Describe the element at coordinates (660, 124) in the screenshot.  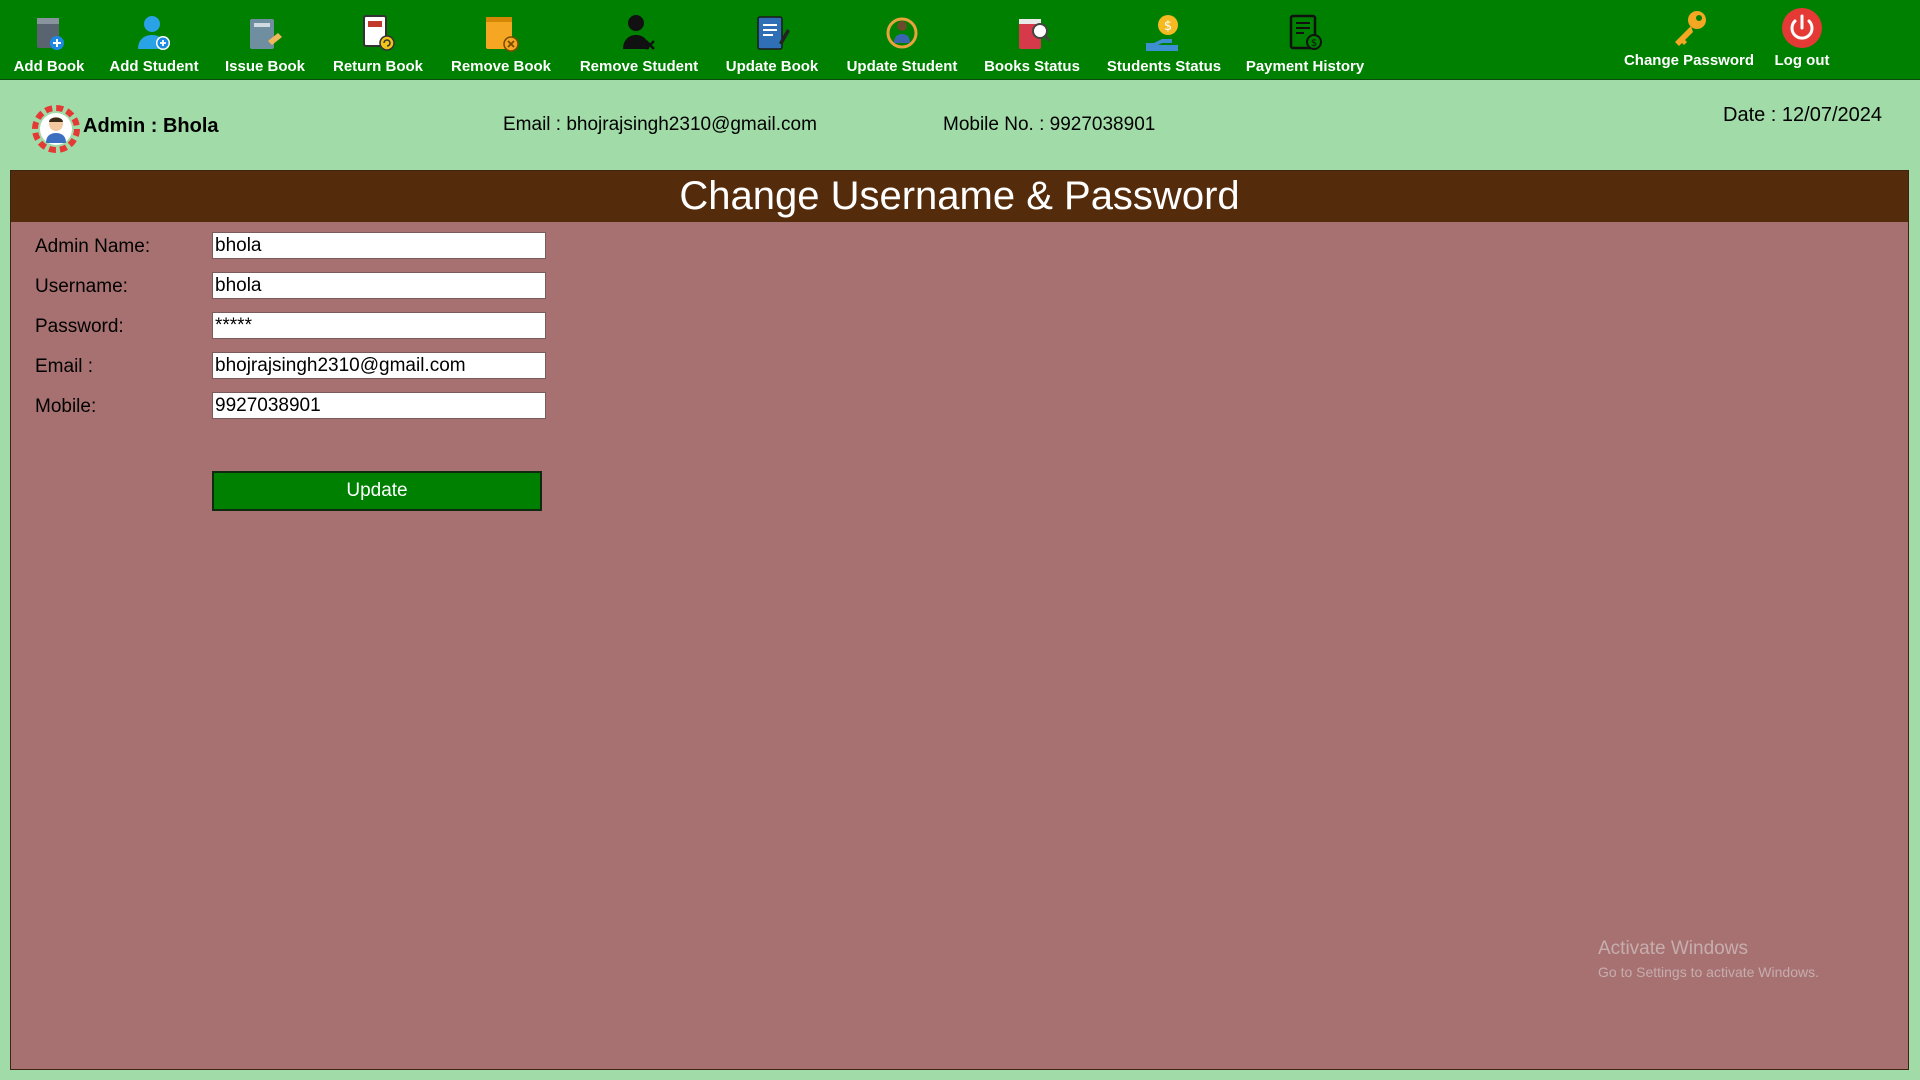
I see `admin-email: Email : bhojrajsingh2310@gmail.com` at that location.